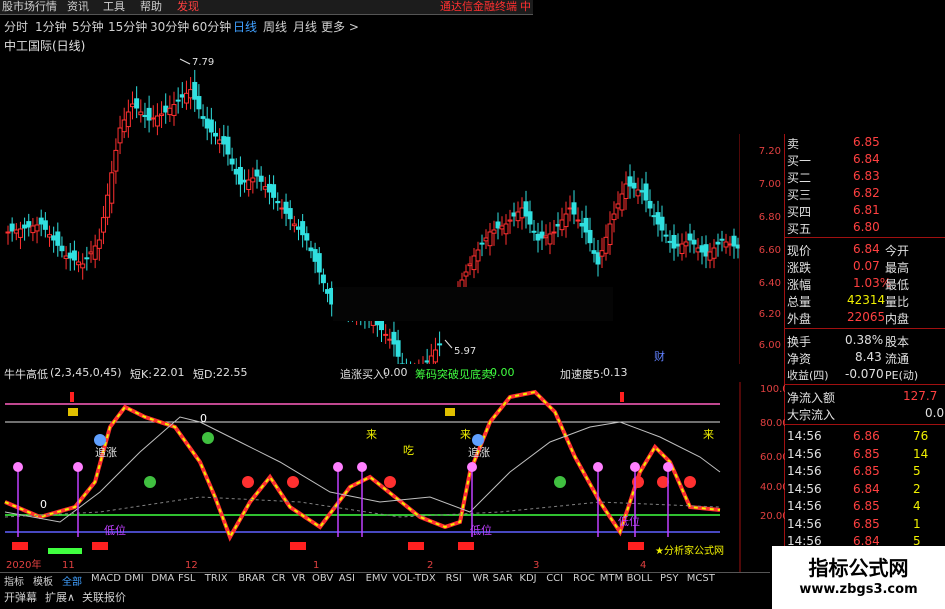 The height and width of the screenshot is (609, 945). Describe the element at coordinates (897, 302) in the screenshot. I see `stat-label2: 量比` at that location.